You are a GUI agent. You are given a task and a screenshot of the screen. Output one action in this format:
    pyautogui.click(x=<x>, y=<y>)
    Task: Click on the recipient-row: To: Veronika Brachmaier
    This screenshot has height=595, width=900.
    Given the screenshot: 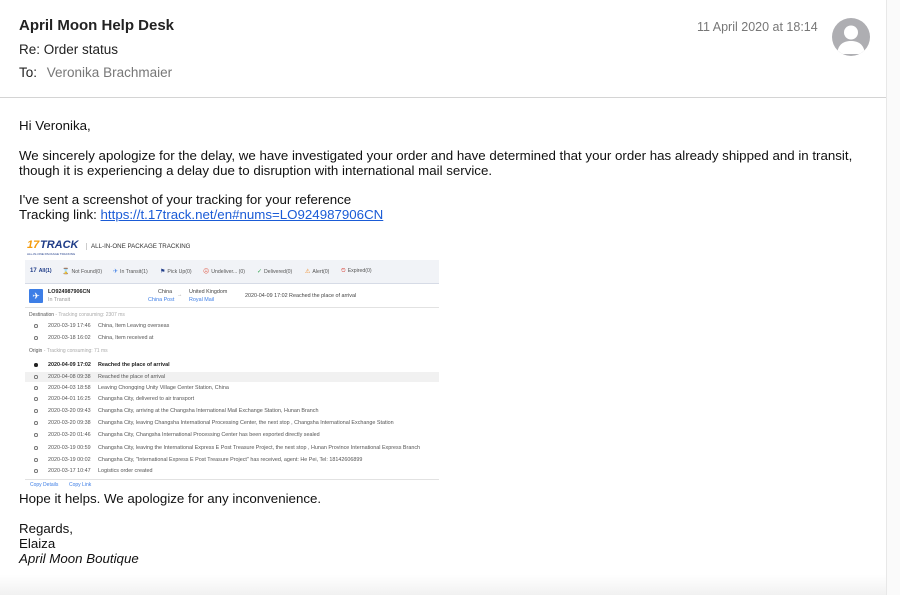 What is the action you would take?
    pyautogui.click(x=95, y=72)
    